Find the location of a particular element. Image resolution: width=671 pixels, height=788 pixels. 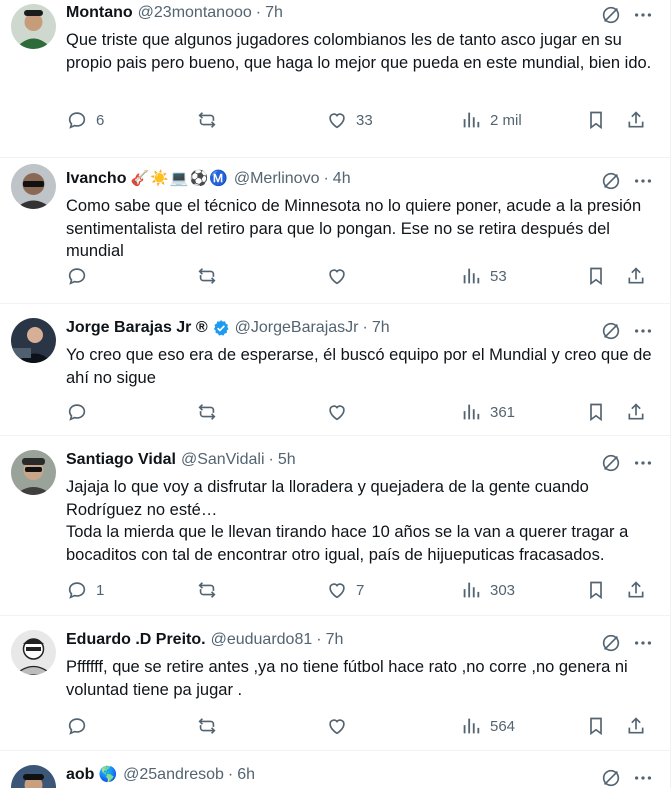

author-name: Montano is located at coordinates (99, 13).